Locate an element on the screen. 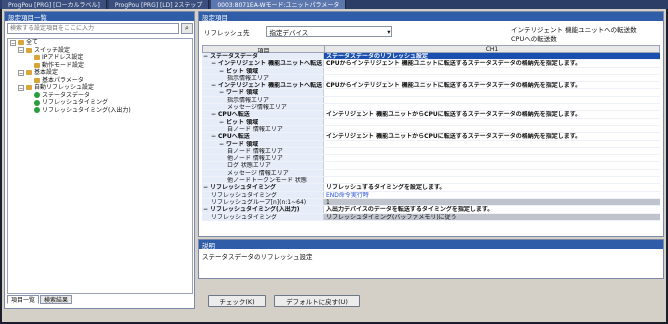 Image resolution: width=668 pixels, height=324 pixels. grid-item-cell: ログ 状態エリア is located at coordinates (263, 165).